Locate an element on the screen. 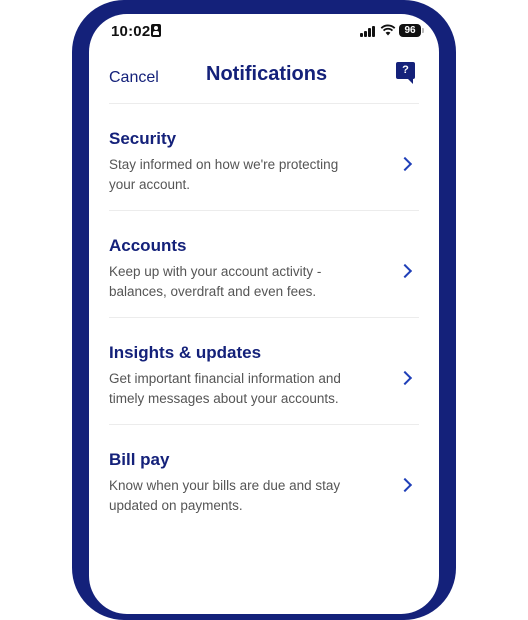 This screenshot has width=528, height=620. status-time: 10:02 is located at coordinates (131, 31).